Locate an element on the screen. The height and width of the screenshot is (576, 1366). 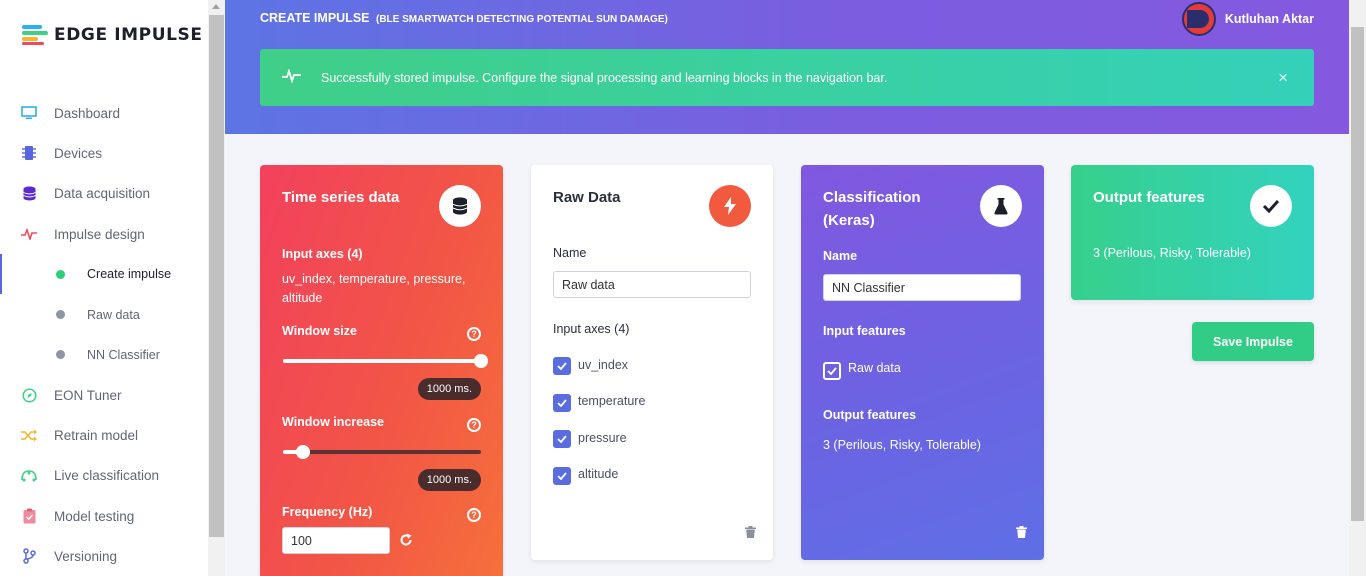
card-title: Classification (Keras) is located at coordinates (872, 209).